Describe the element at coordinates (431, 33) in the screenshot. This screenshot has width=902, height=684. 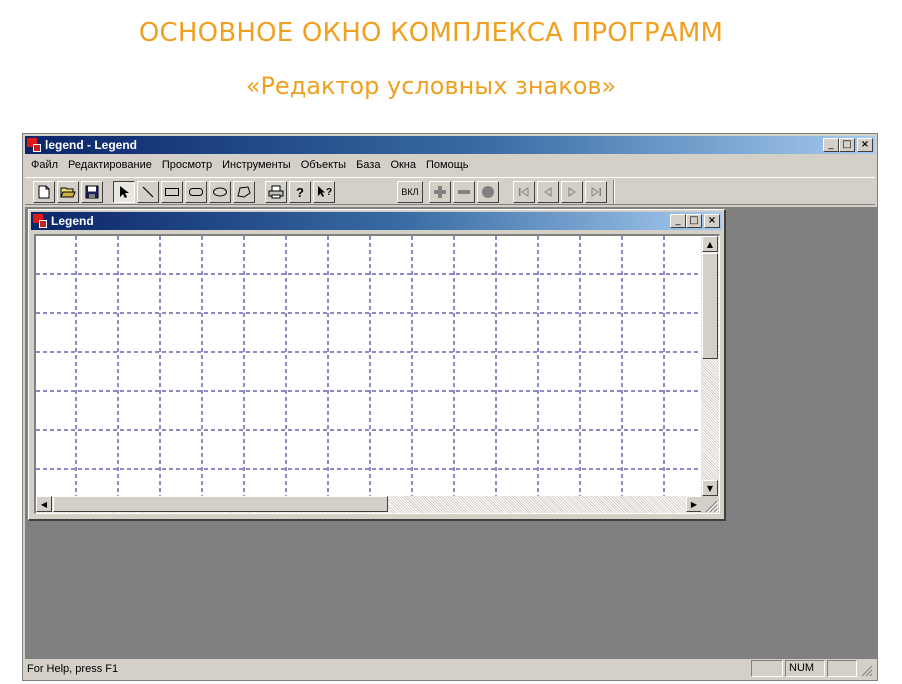
I see `slide-title: ОСНОВНОЕ ОКНО КОМПЛЕКСА ПРОГРАММ` at that location.